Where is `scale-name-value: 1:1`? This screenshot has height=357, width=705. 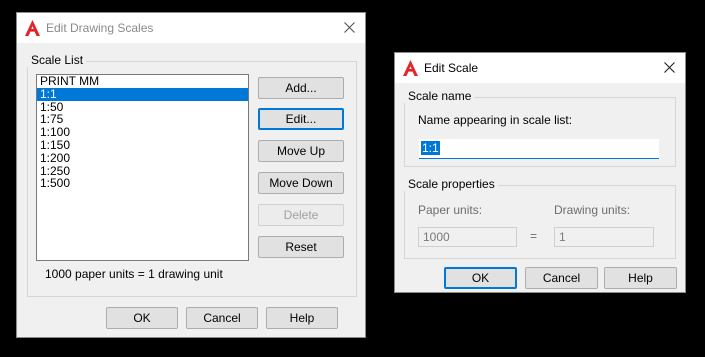
scale-name-value: 1:1 is located at coordinates (430, 148).